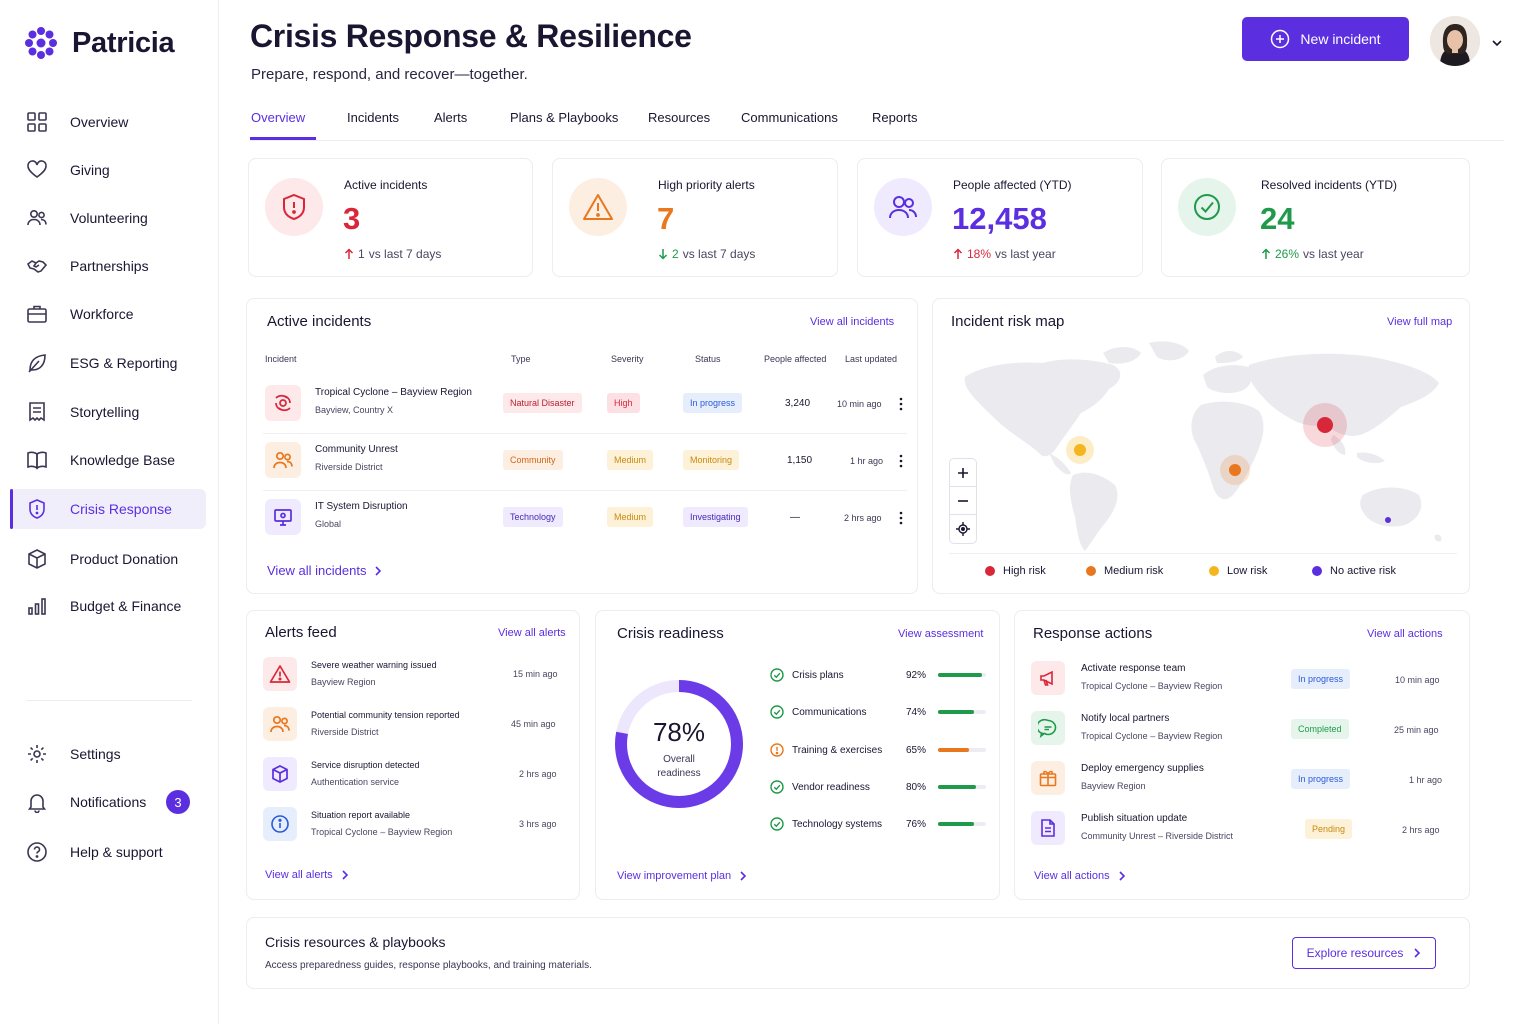 This screenshot has width=1536, height=1024. I want to click on medium-risk-marker, so click(1235, 470).